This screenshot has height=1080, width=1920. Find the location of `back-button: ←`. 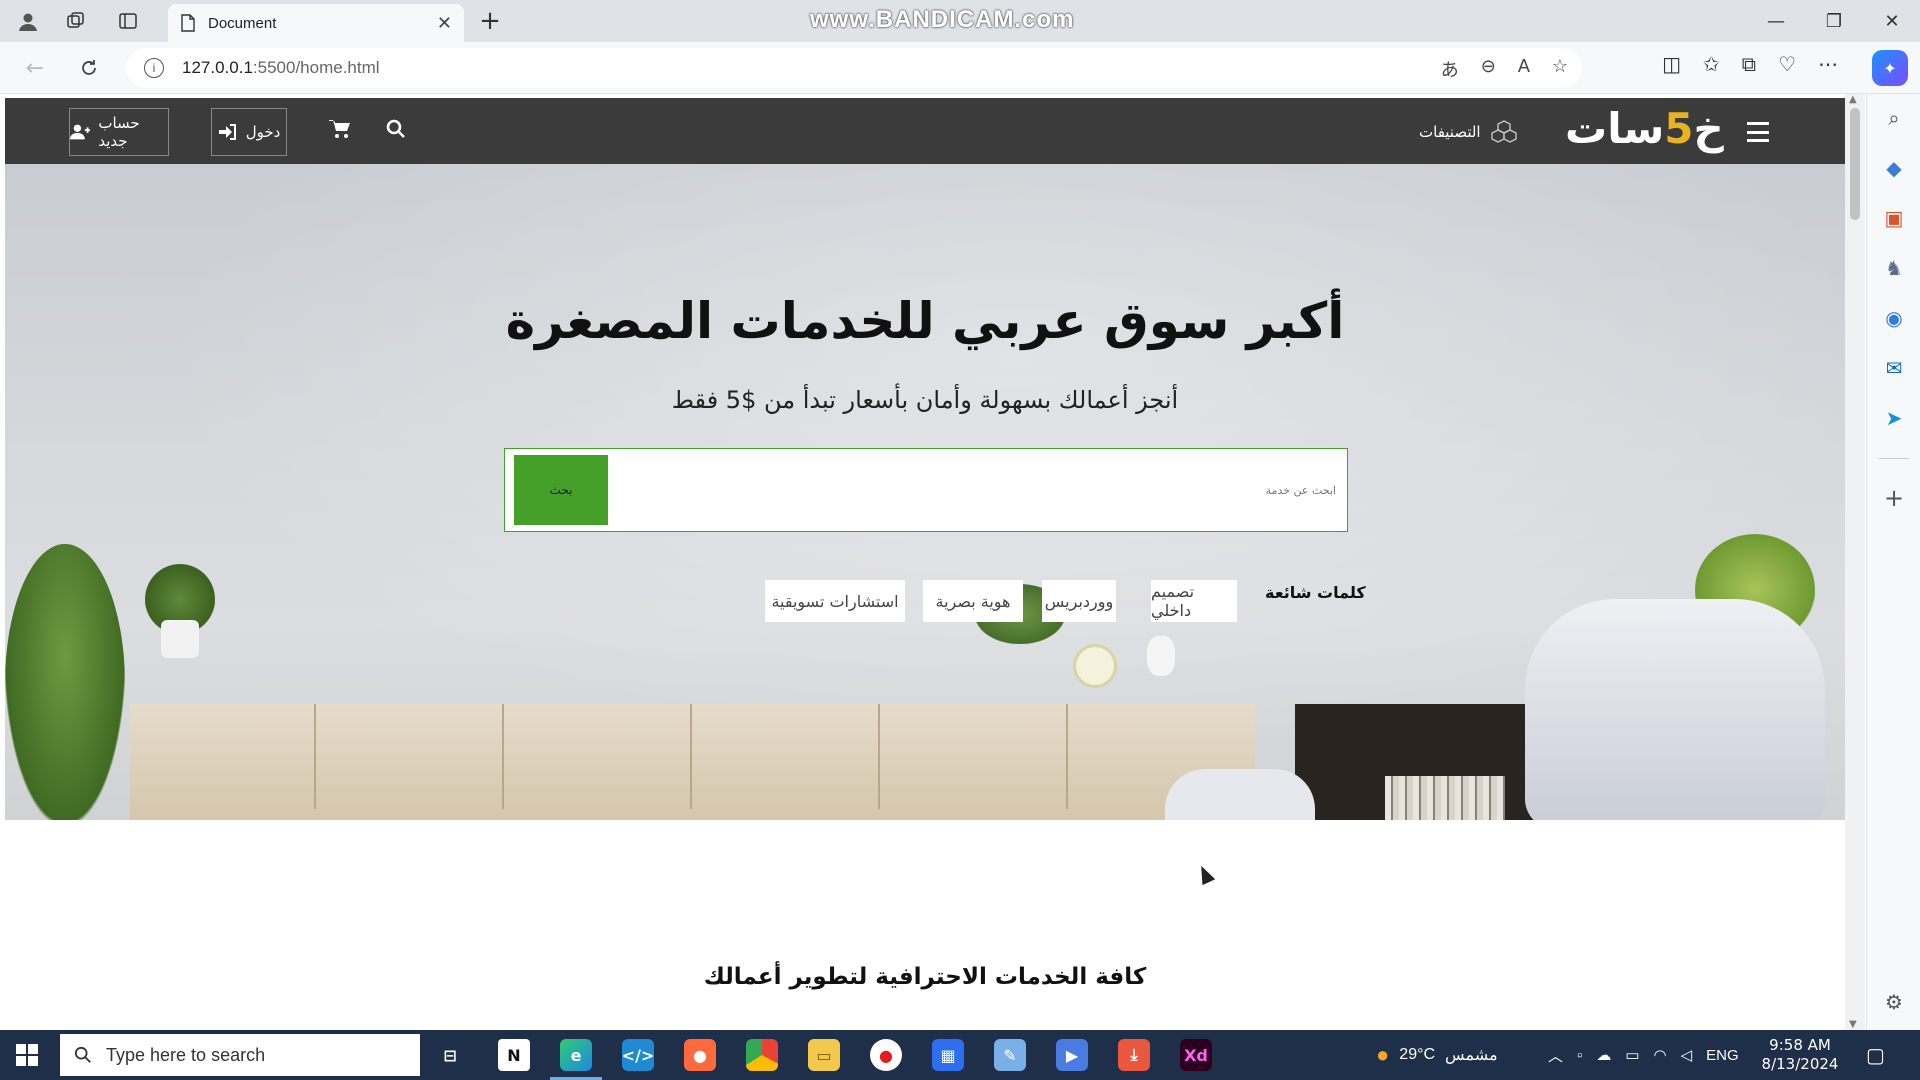

back-button: ← is located at coordinates (35, 68).